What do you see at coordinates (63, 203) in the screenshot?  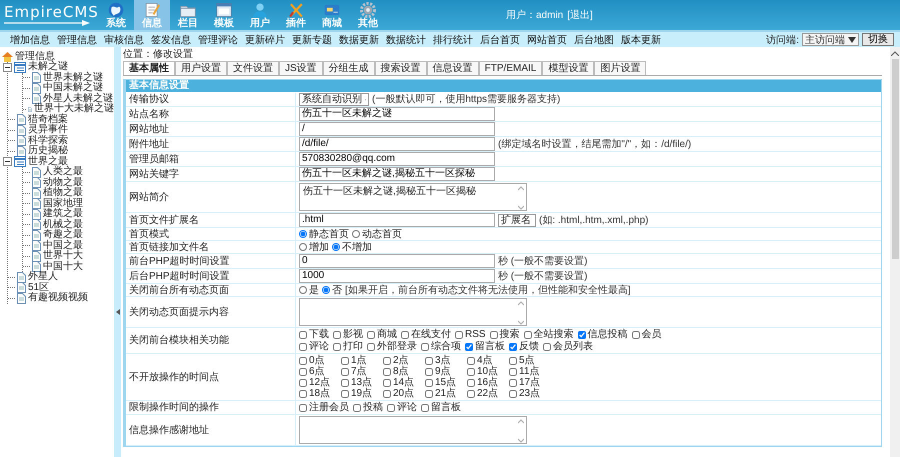 I see `tree-item: 国家地理` at bounding box center [63, 203].